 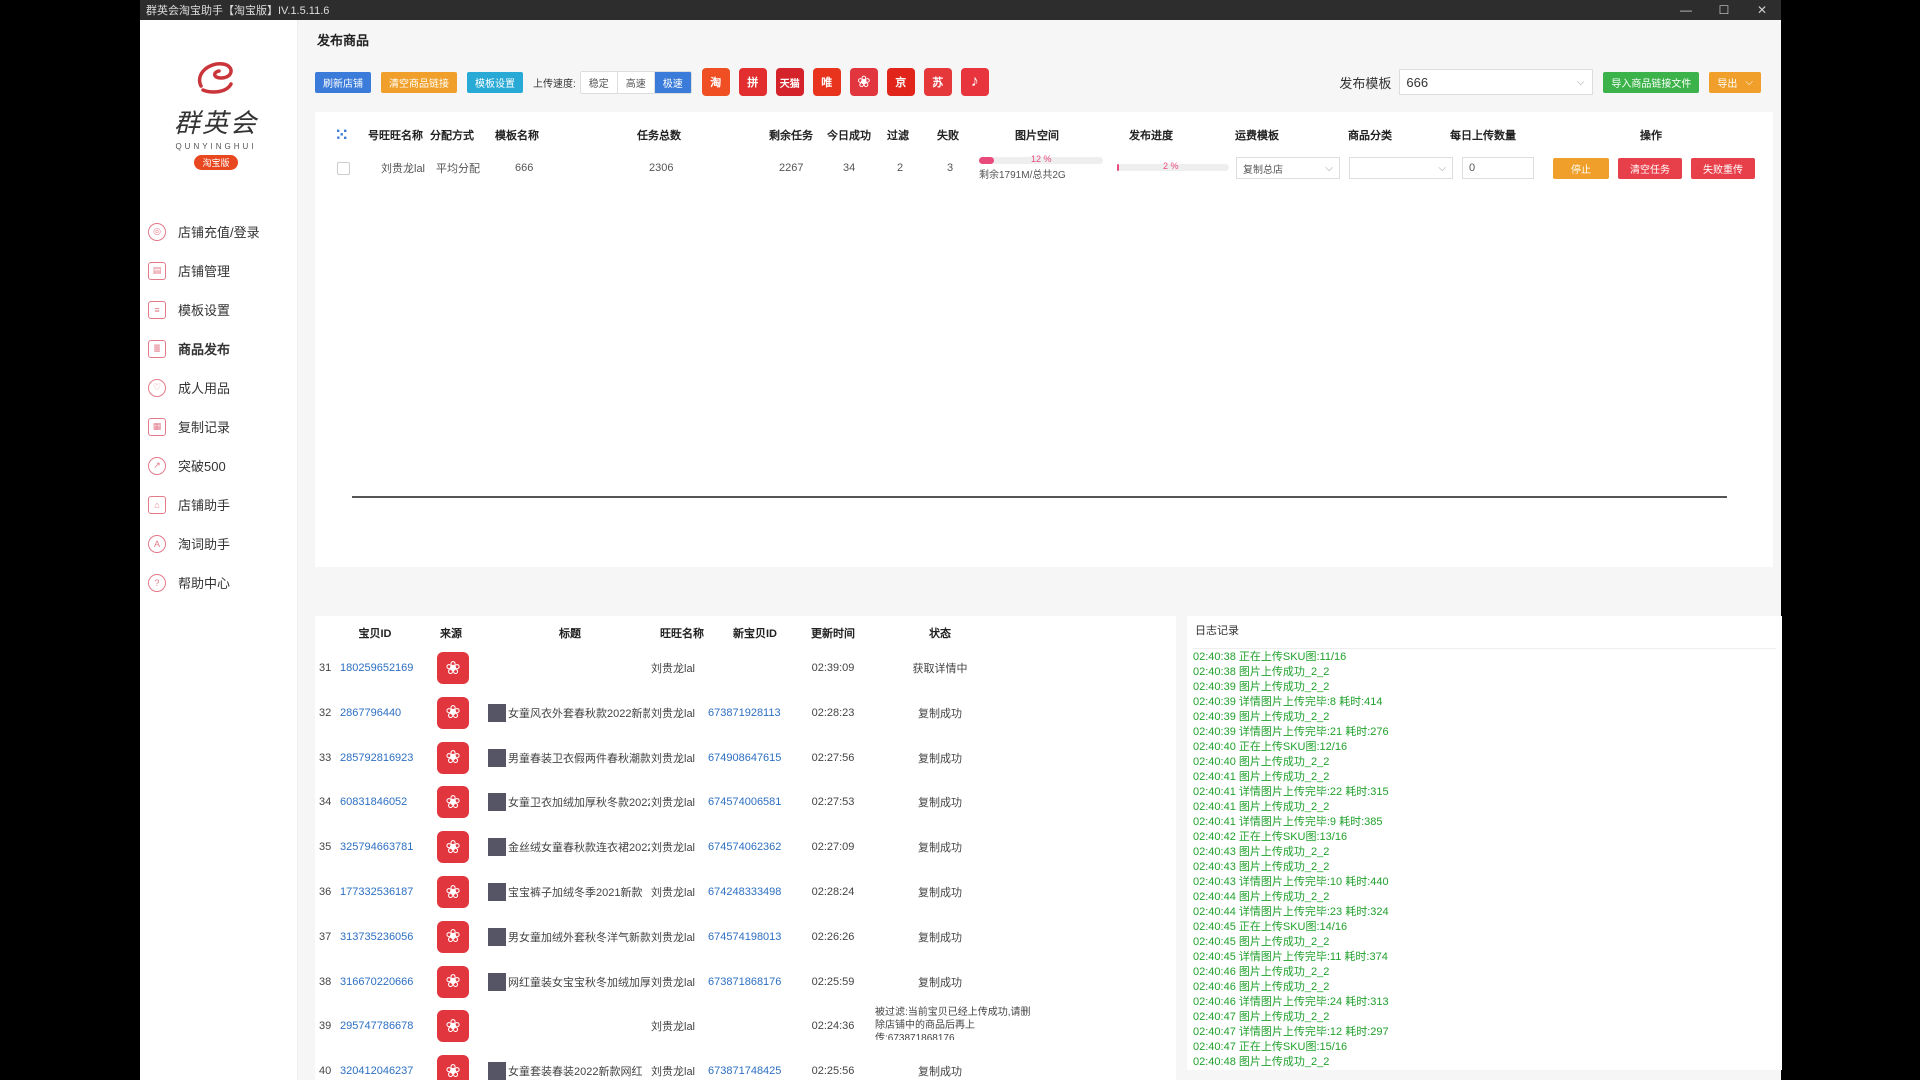 What do you see at coordinates (376, 1064) in the screenshot?
I see `item-id-link: 320412046237` at bounding box center [376, 1064].